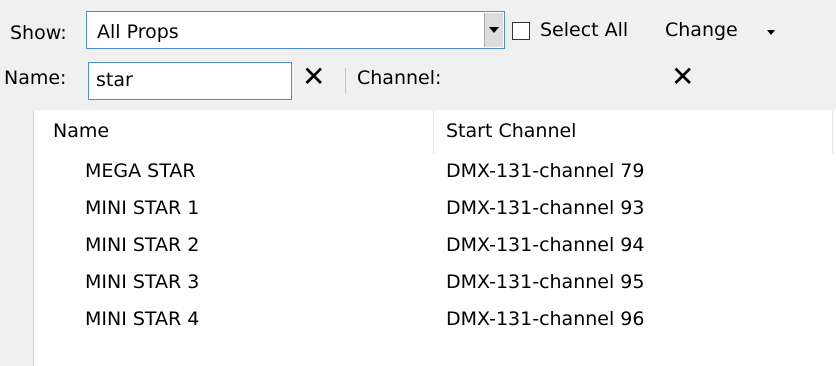 This screenshot has width=836, height=366. What do you see at coordinates (584, 30) in the screenshot?
I see `select-all-label: Select All` at bounding box center [584, 30].